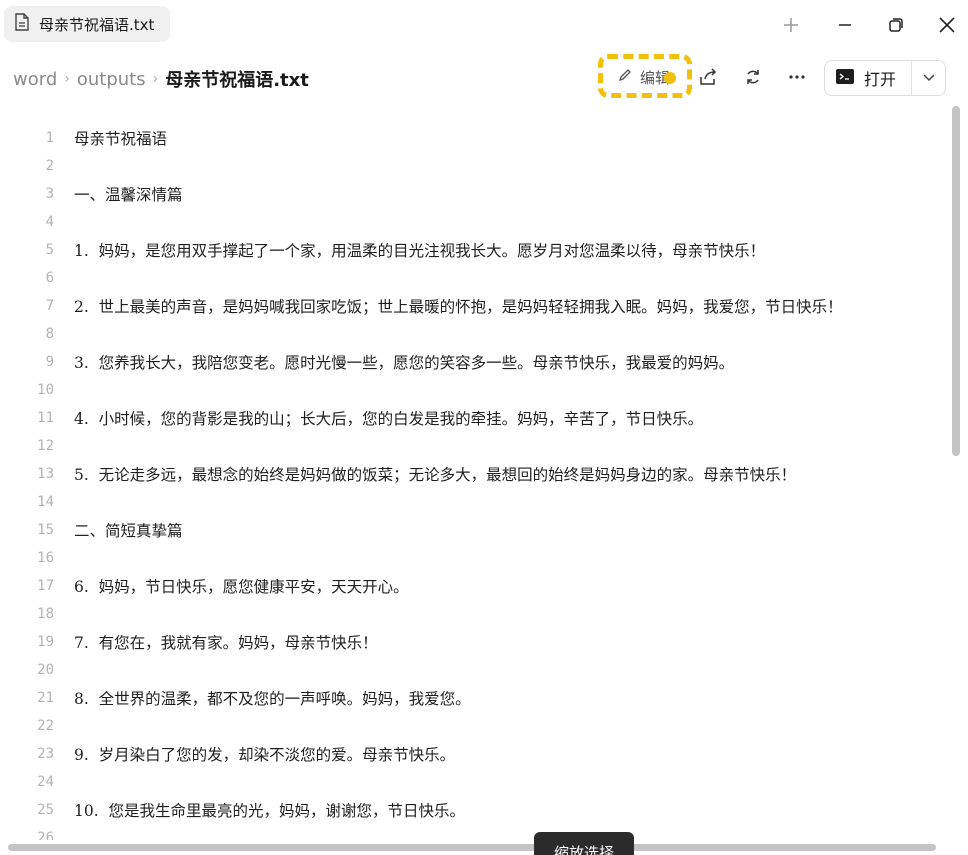 The image size is (968, 855). I want to click on line-number: 11, so click(45, 418).